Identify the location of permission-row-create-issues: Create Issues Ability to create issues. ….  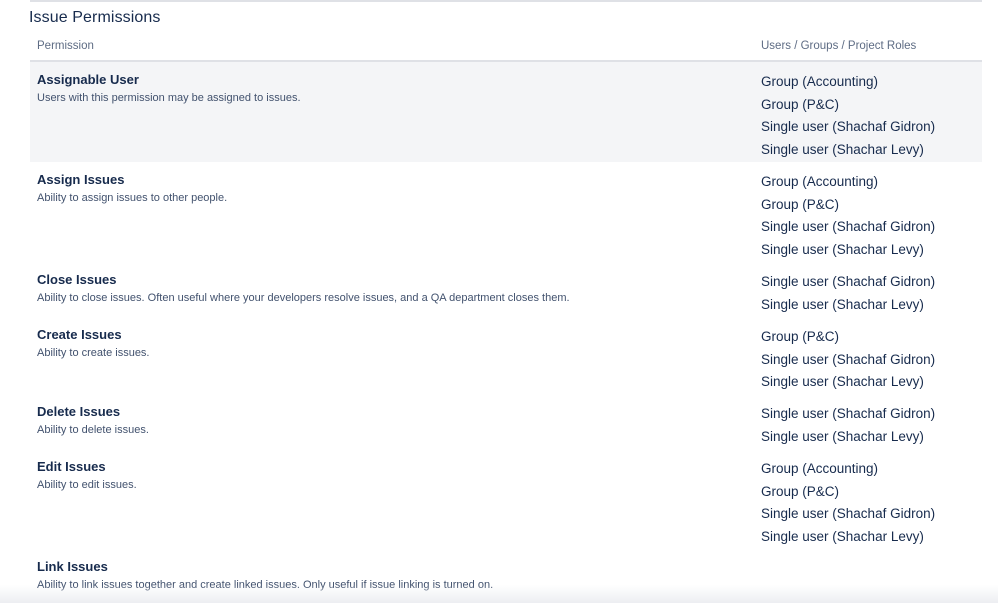
(506, 355).